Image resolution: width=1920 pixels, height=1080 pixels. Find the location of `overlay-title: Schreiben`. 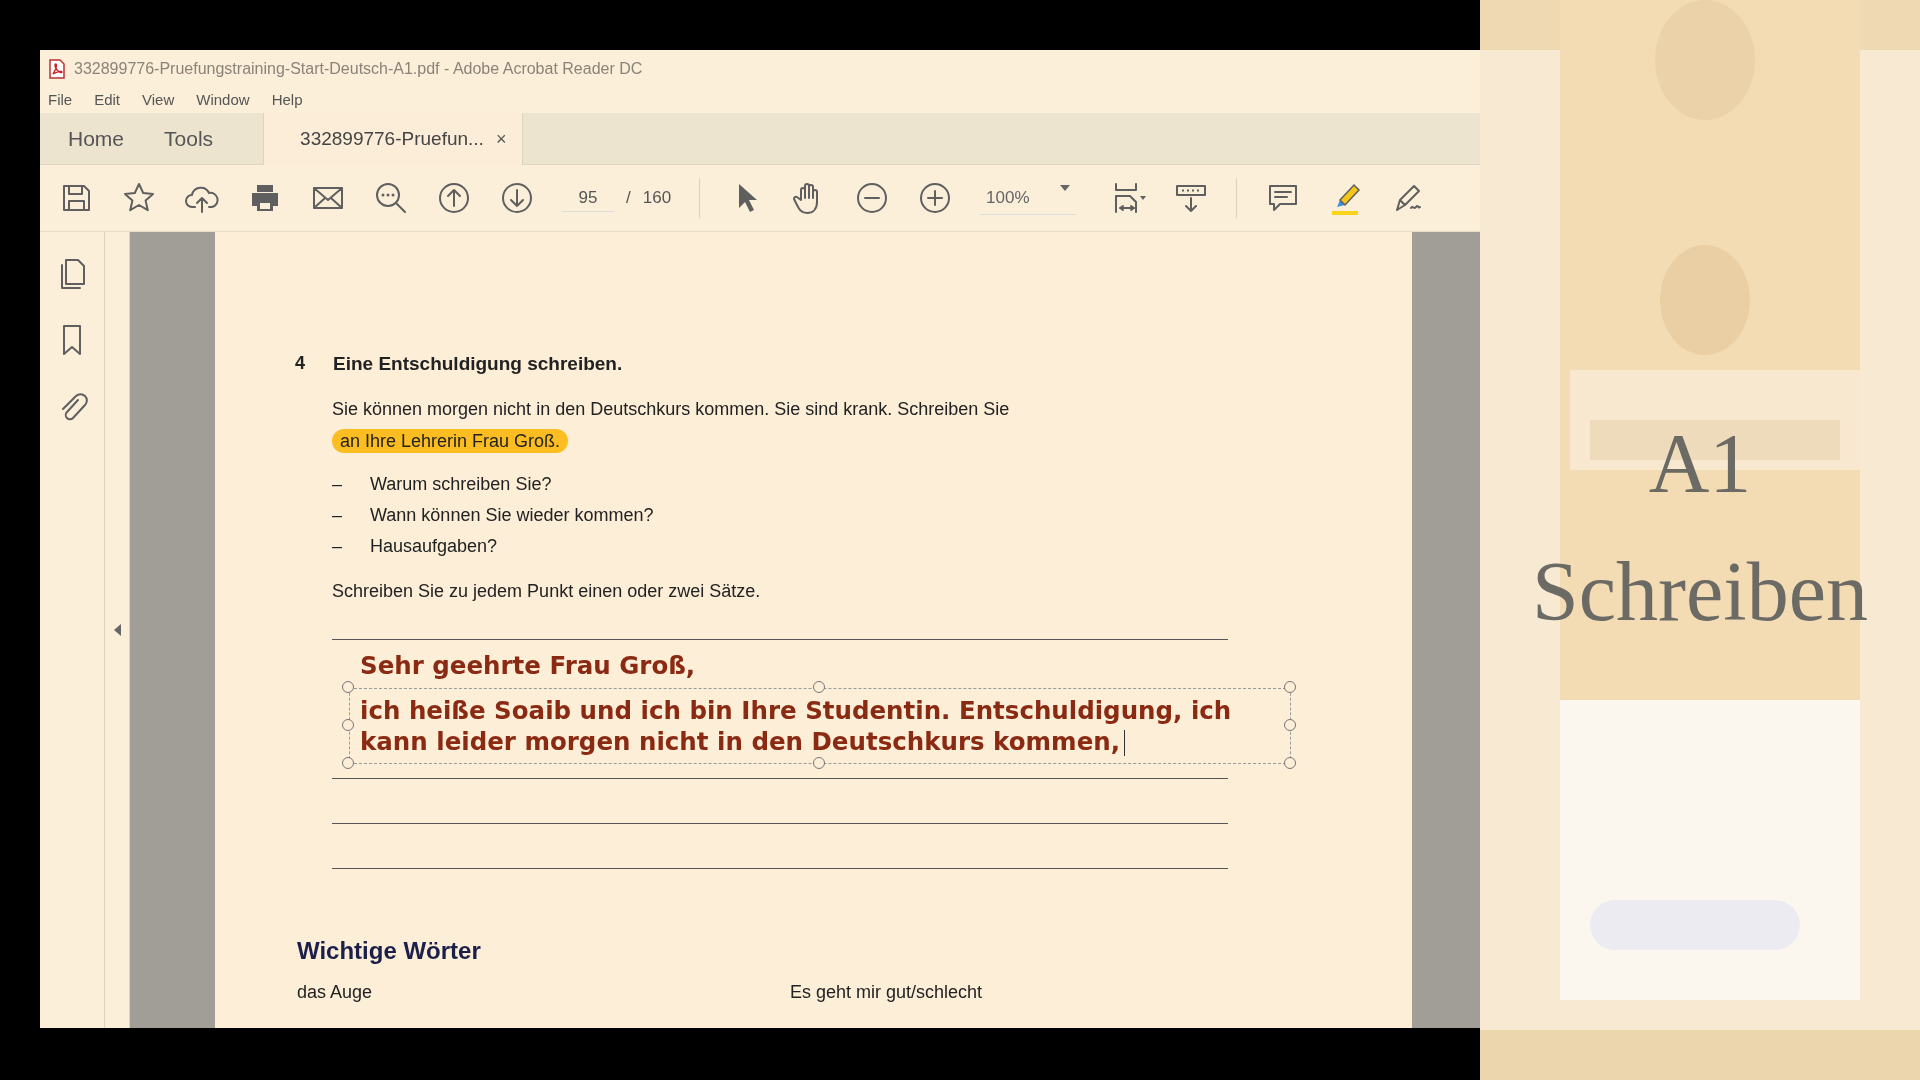

overlay-title: Schreiben is located at coordinates (1700, 592).